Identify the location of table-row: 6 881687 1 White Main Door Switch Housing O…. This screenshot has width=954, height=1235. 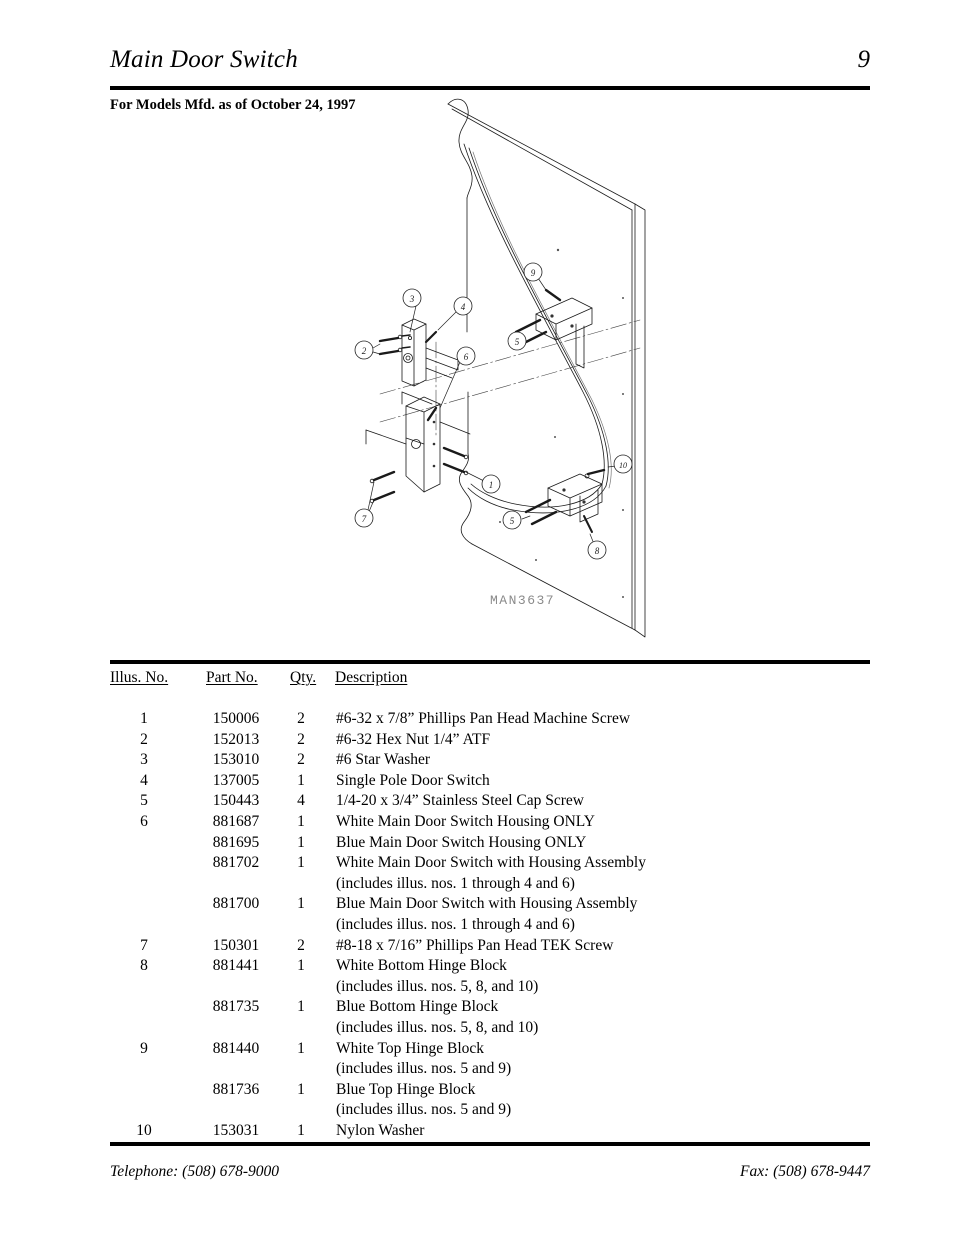
(490, 823).